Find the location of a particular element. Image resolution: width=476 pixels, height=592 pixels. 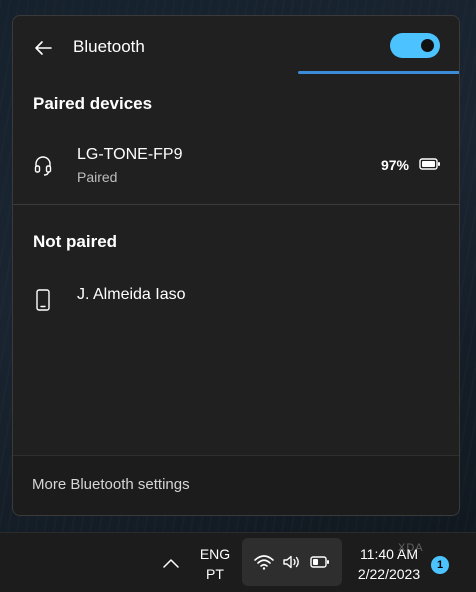

scan-progress-fill is located at coordinates (378, 72).